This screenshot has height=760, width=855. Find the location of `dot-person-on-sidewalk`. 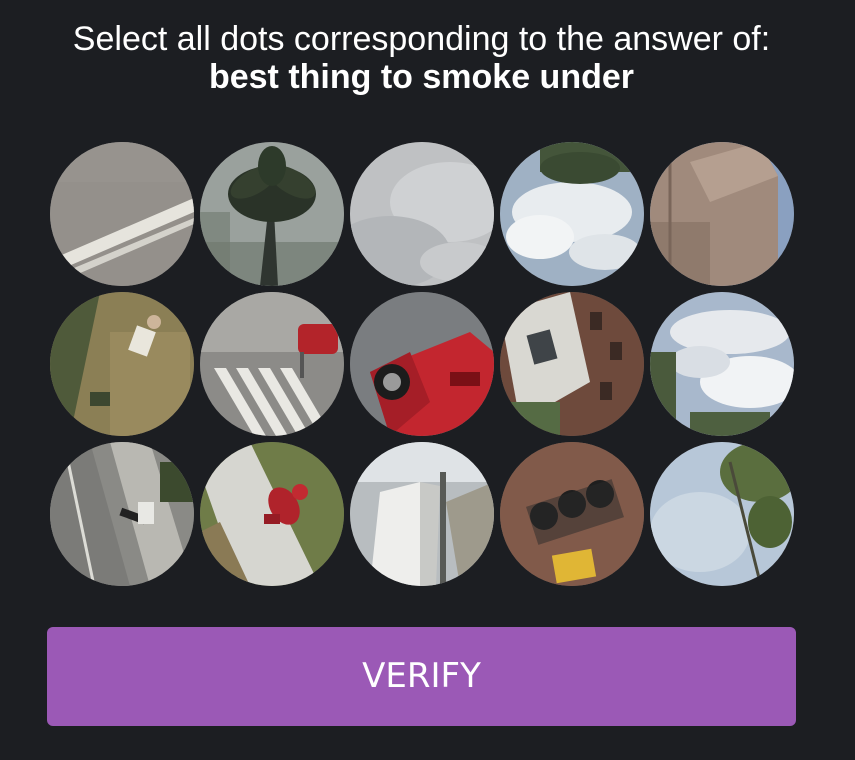

dot-person-on-sidewalk is located at coordinates (122, 514).